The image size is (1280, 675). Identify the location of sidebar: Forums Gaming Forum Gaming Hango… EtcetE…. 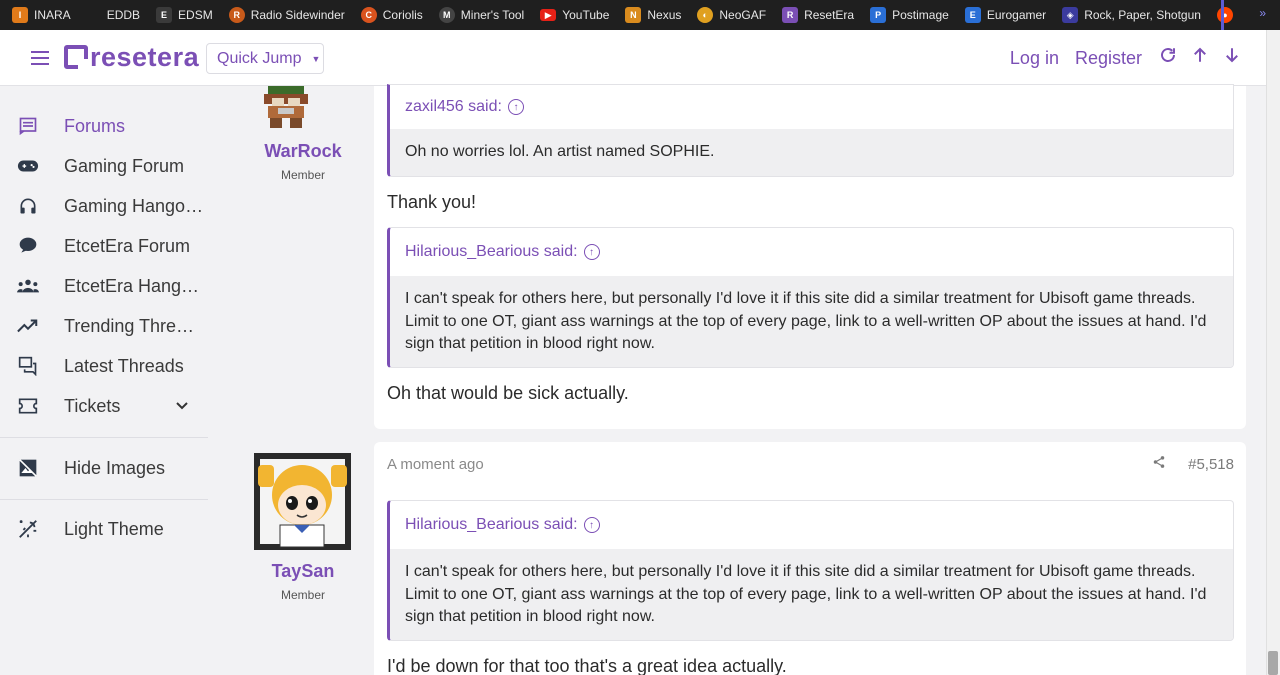
(104, 380).